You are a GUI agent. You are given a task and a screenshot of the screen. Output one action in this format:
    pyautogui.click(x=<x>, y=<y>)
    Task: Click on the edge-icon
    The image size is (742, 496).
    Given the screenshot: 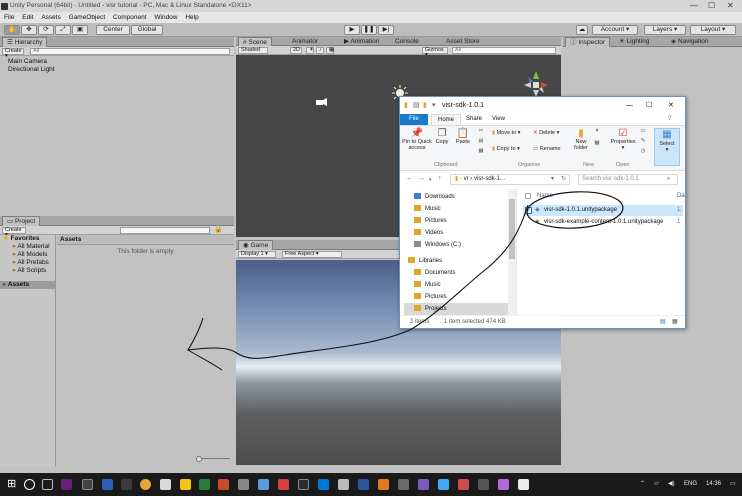 What is the action you would take?
    pyautogui.click(x=323, y=484)
    